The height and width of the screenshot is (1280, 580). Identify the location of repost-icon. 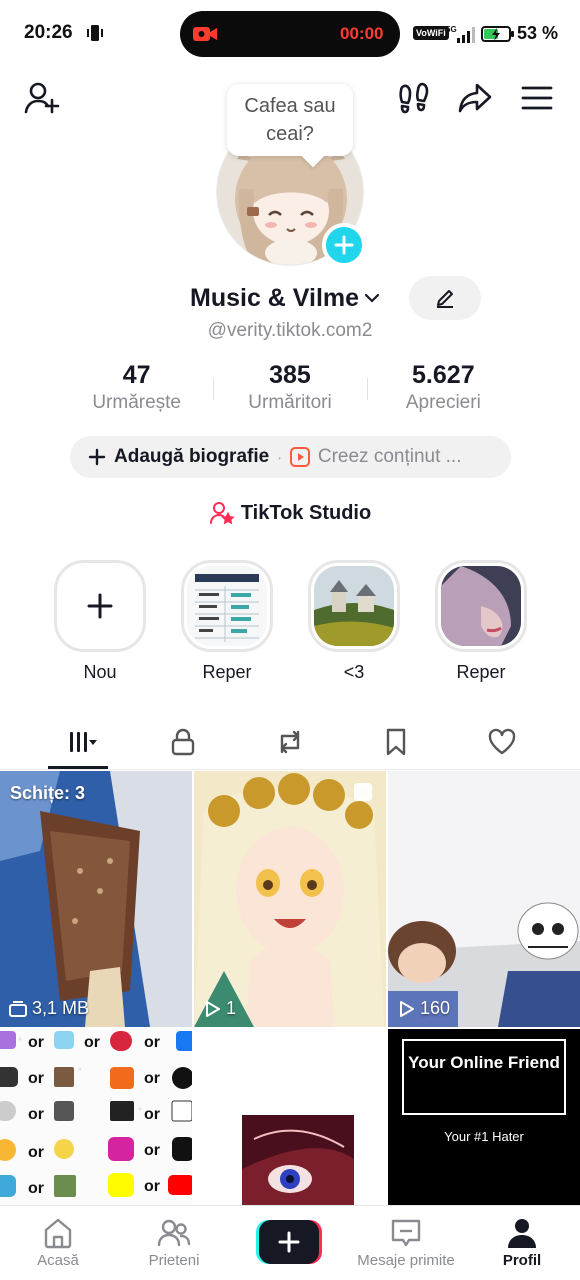
(290, 742).